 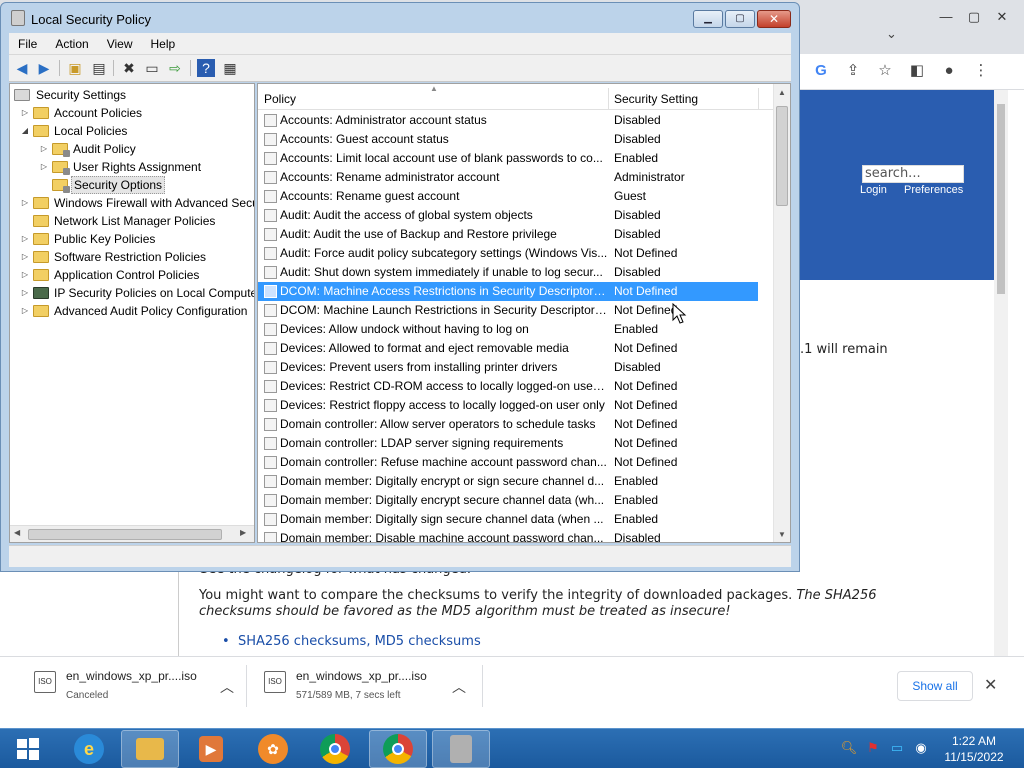 What do you see at coordinates (708, 19) in the screenshot?
I see `minimize-button: ▁` at bounding box center [708, 19].